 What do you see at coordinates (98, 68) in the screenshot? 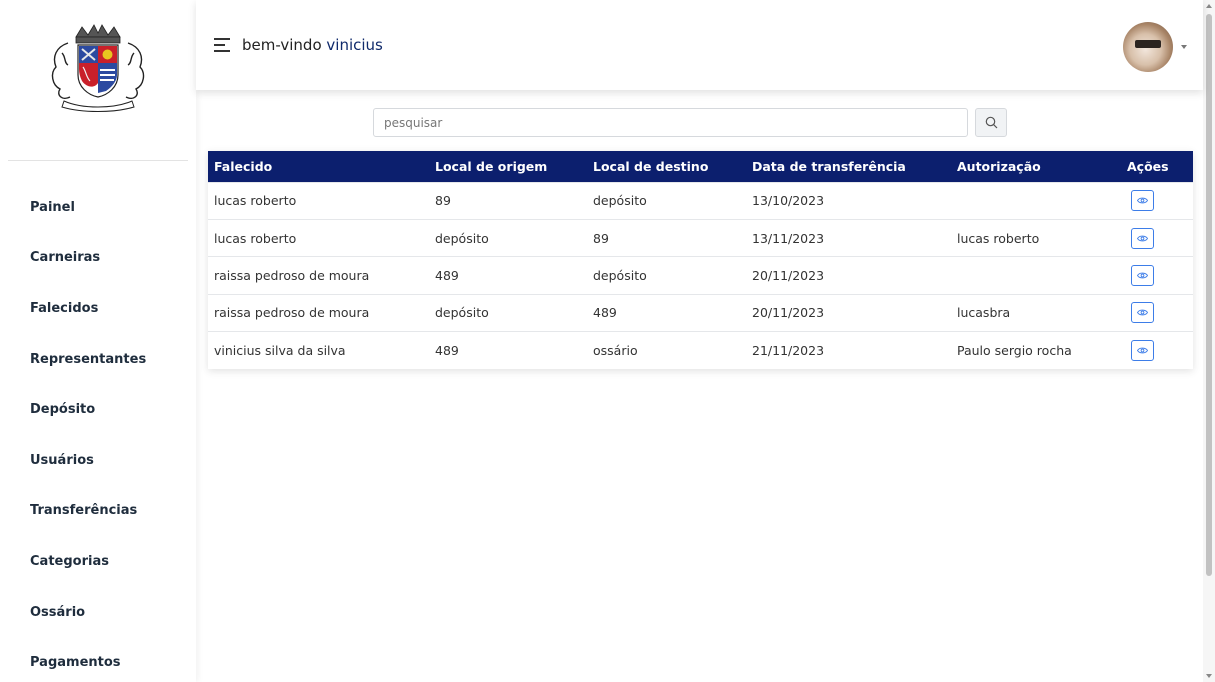
I see `coat-of-arms-logo` at bounding box center [98, 68].